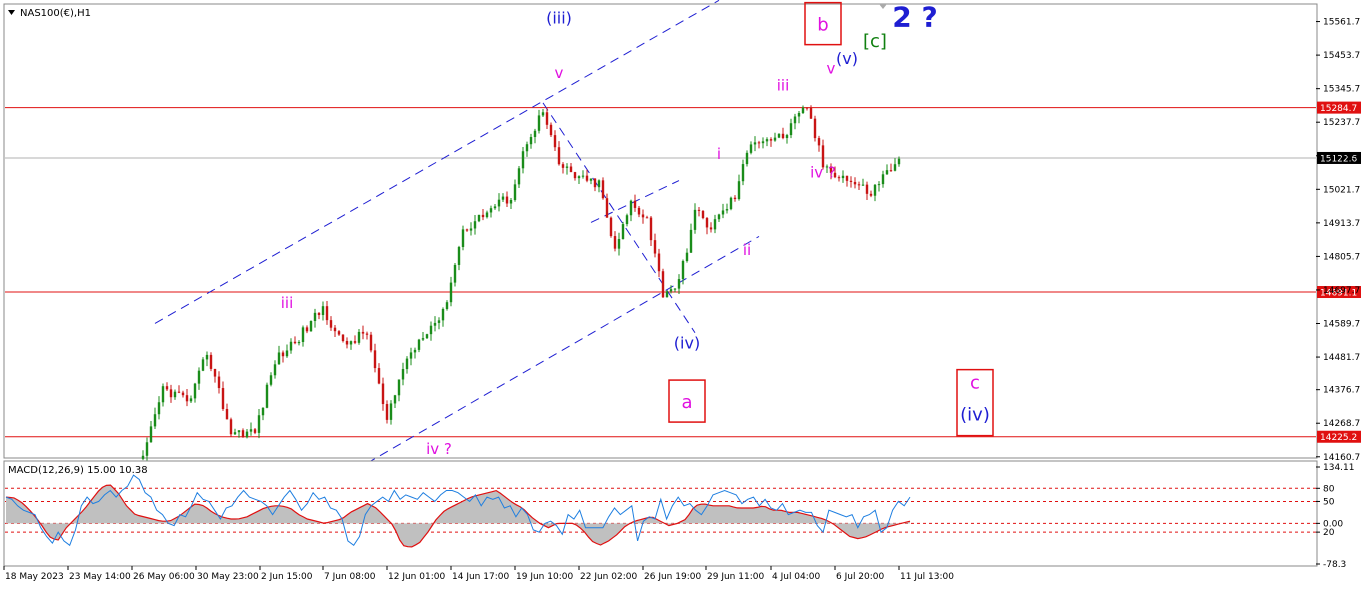 This screenshot has width=1366, height=592. What do you see at coordinates (1341, 23) in the screenshot?
I see `price-tick-label: 15561.7` at bounding box center [1341, 23].